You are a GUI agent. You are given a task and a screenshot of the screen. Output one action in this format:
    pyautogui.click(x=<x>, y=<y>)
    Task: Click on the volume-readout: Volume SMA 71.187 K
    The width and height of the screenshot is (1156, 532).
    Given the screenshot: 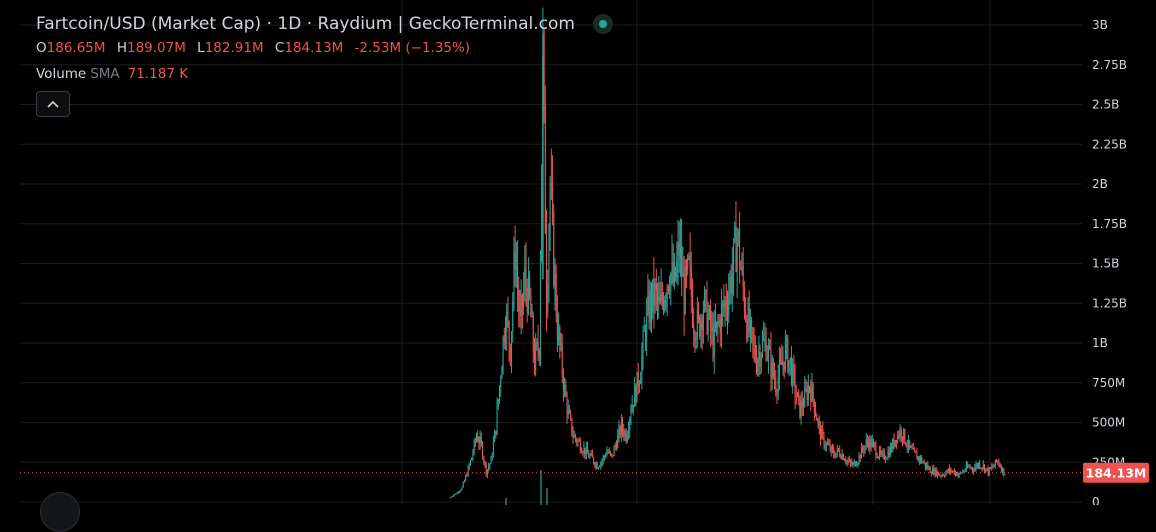 What is the action you would take?
    pyautogui.click(x=324, y=76)
    